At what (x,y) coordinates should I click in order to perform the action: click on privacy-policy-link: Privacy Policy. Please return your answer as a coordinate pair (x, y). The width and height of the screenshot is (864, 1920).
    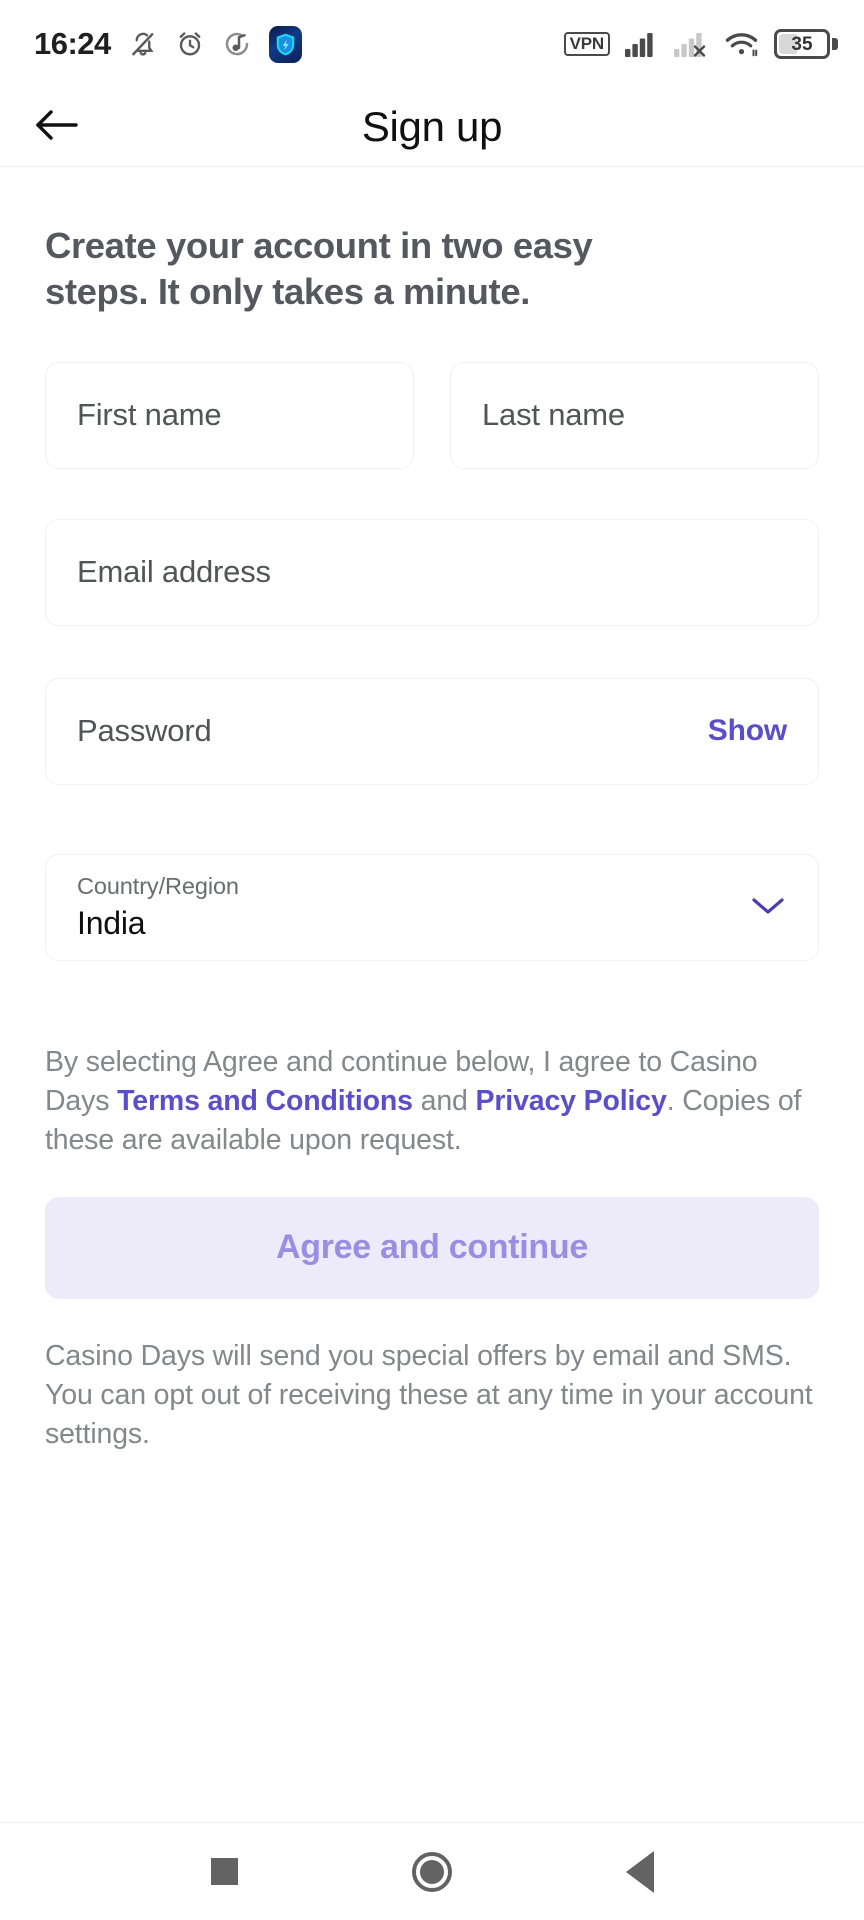
    Looking at the image, I should click on (571, 1101).